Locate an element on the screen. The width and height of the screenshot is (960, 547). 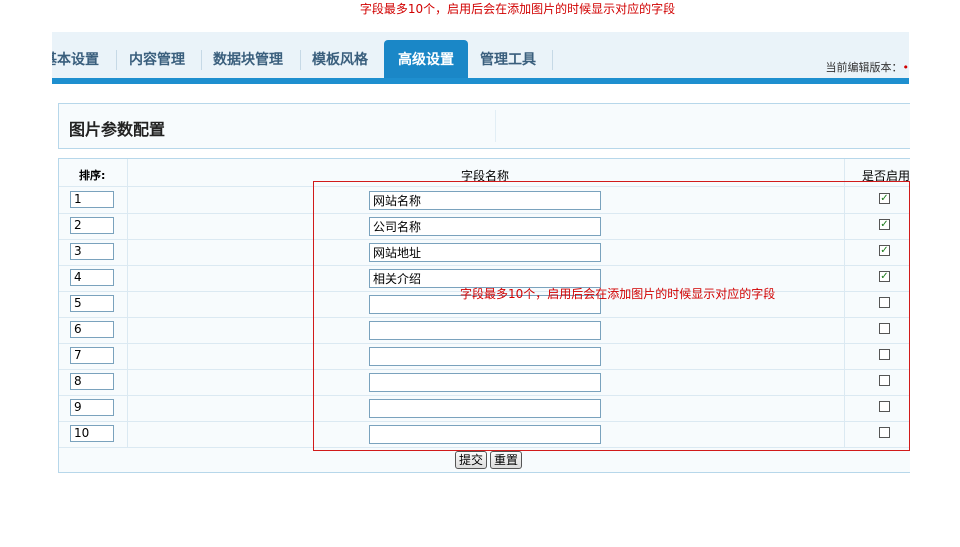
reset-button: 重置 is located at coordinates (506, 460).